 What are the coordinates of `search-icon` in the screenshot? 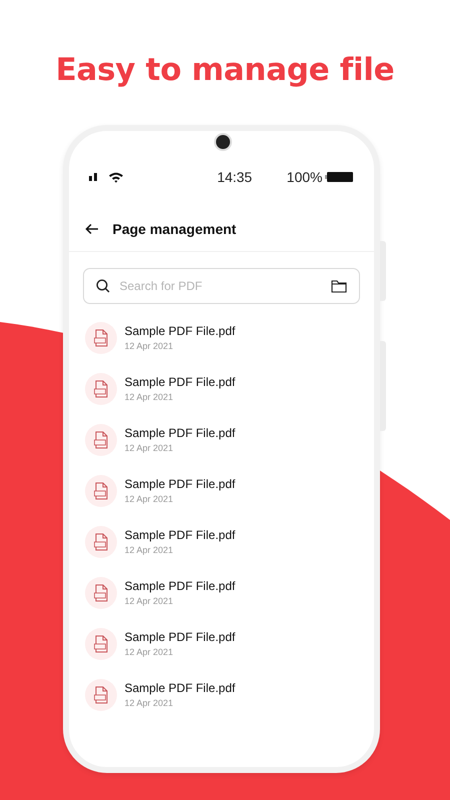 It's located at (103, 286).